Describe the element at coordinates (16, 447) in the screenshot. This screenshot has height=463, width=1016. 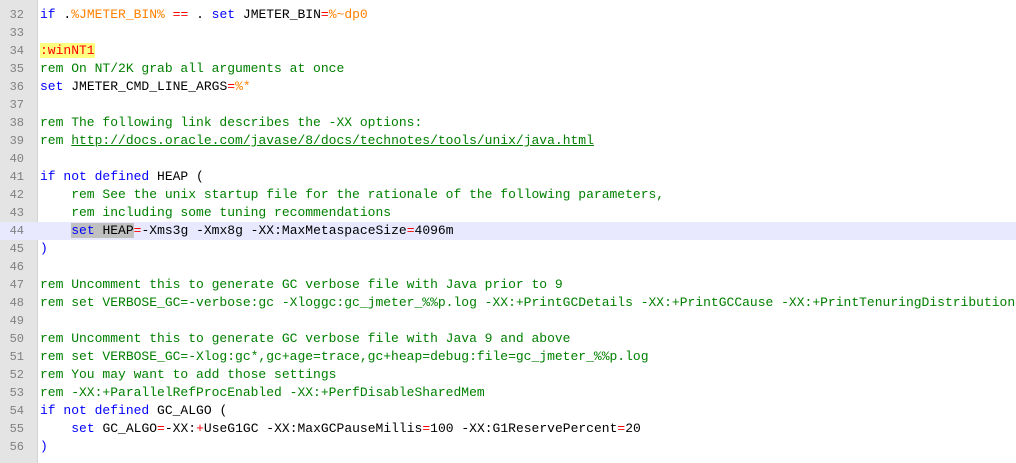
I see `line-number: 56` at that location.